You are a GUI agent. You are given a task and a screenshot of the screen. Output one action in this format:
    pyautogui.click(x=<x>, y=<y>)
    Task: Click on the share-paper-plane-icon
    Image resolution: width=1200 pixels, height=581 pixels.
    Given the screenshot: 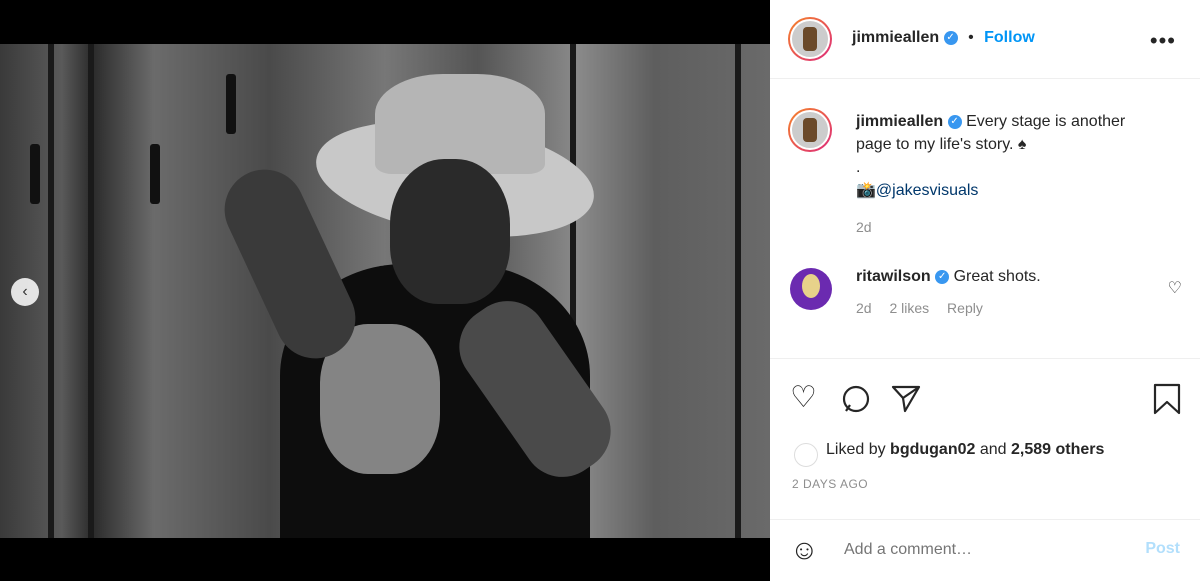 What is the action you would take?
    pyautogui.click(x=906, y=402)
    